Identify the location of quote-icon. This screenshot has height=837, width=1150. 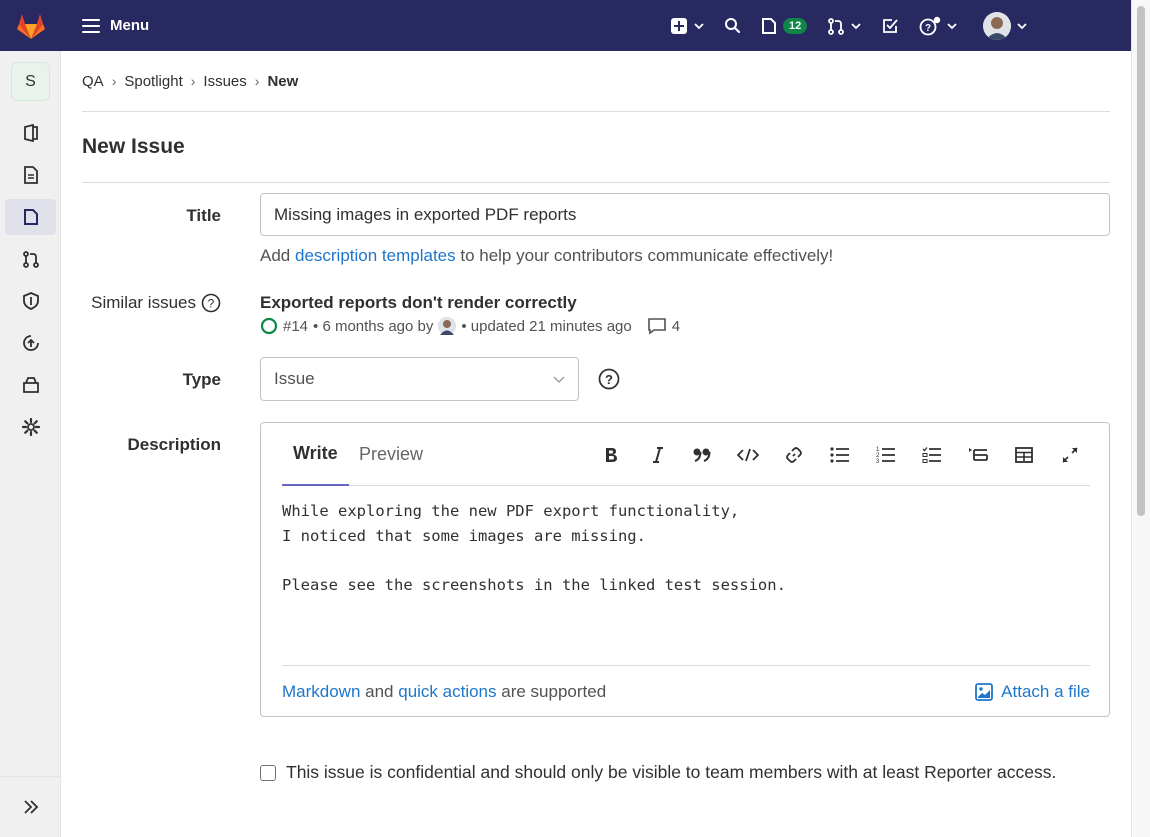
(702, 455).